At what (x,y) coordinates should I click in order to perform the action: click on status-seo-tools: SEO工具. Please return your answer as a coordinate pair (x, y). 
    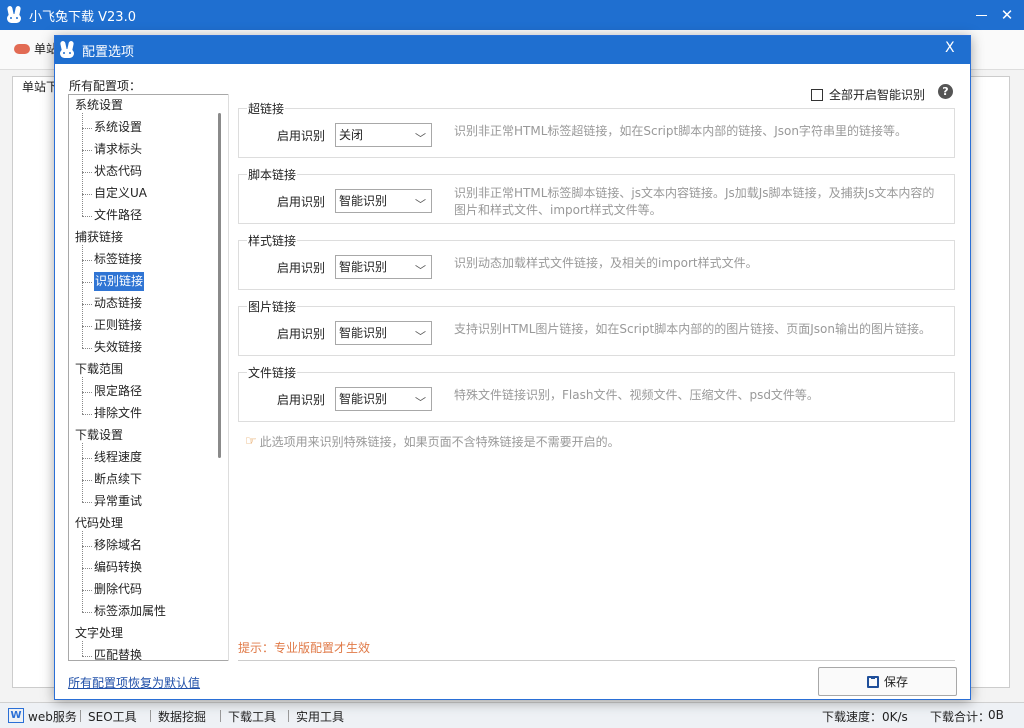
    Looking at the image, I should click on (112, 716).